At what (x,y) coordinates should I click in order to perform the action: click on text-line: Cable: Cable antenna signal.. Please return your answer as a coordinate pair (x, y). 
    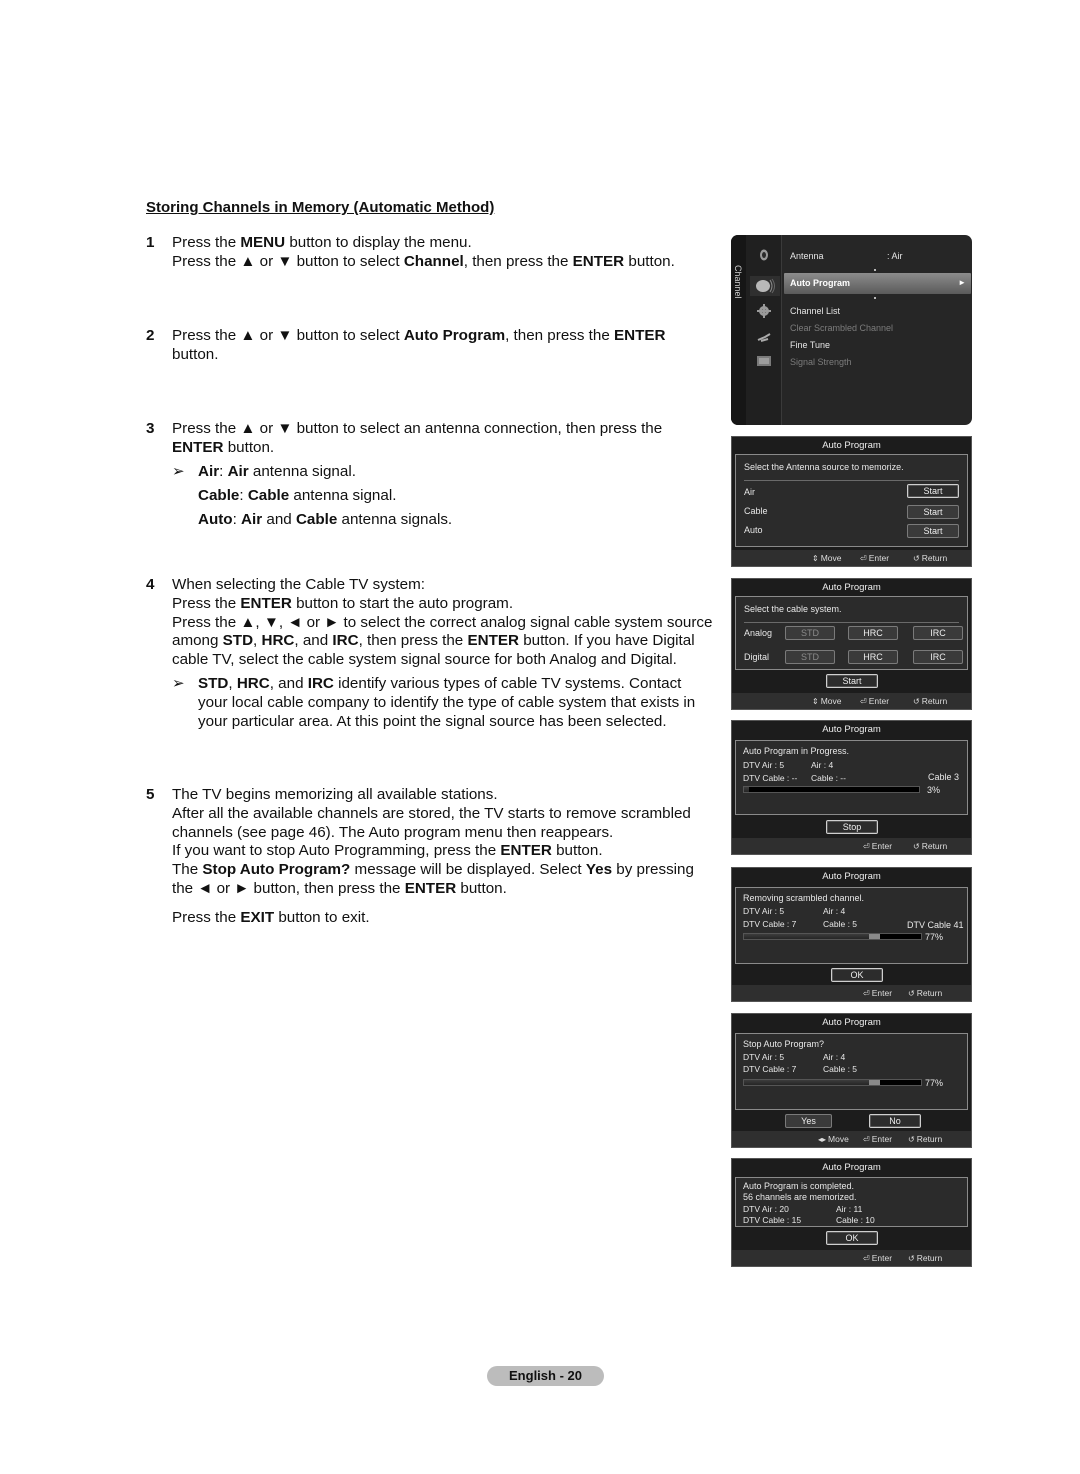
    Looking at the image, I should click on (297, 495).